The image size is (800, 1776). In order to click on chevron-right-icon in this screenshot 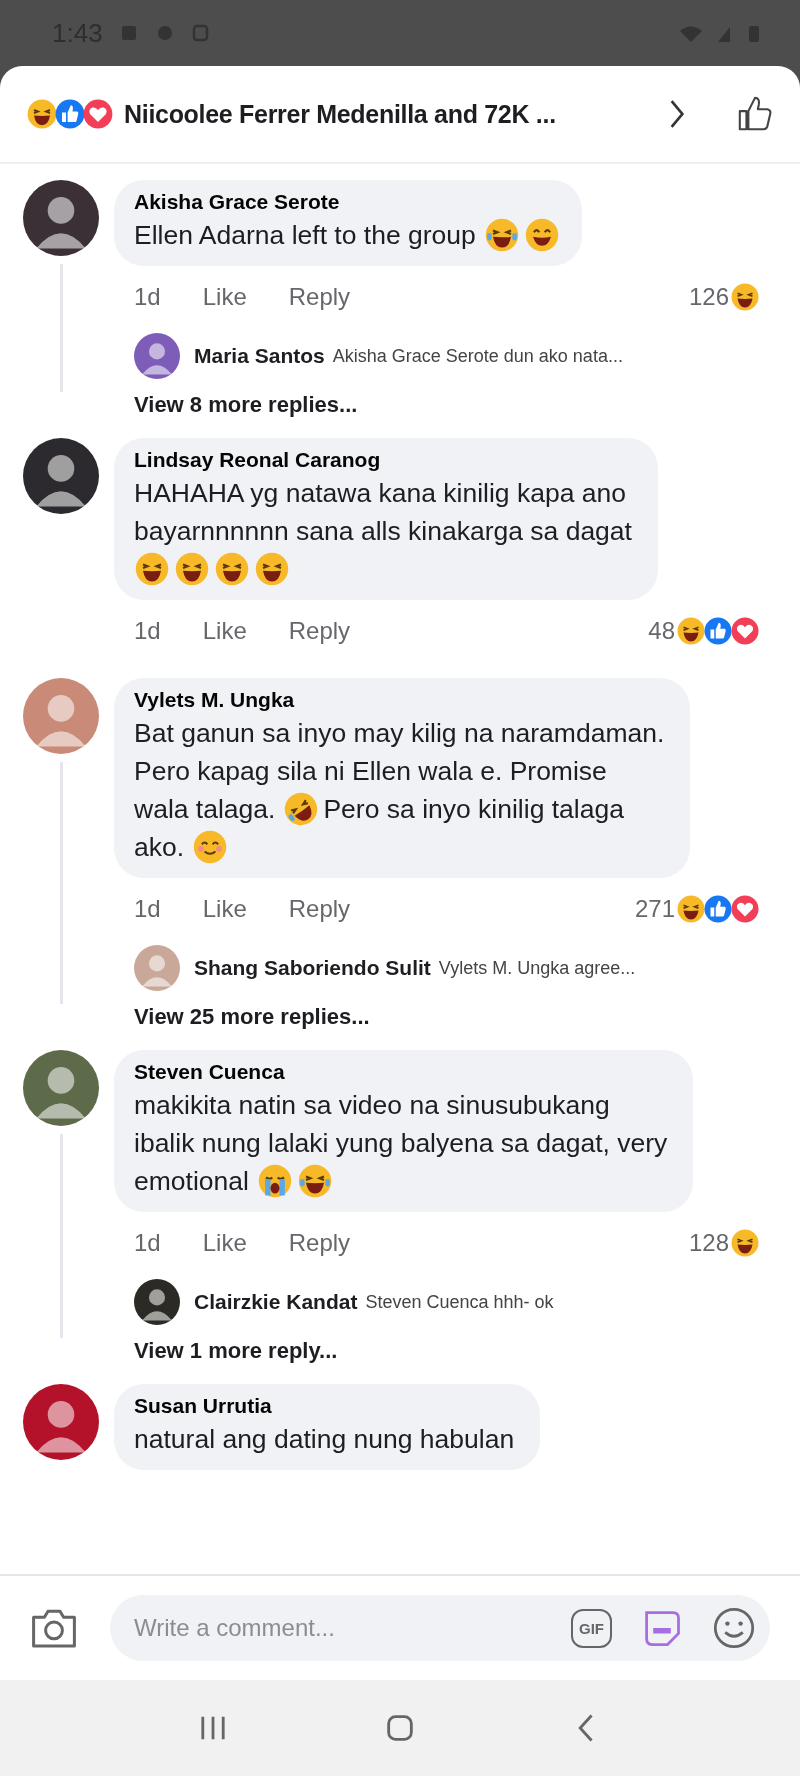, I will do `click(677, 114)`.